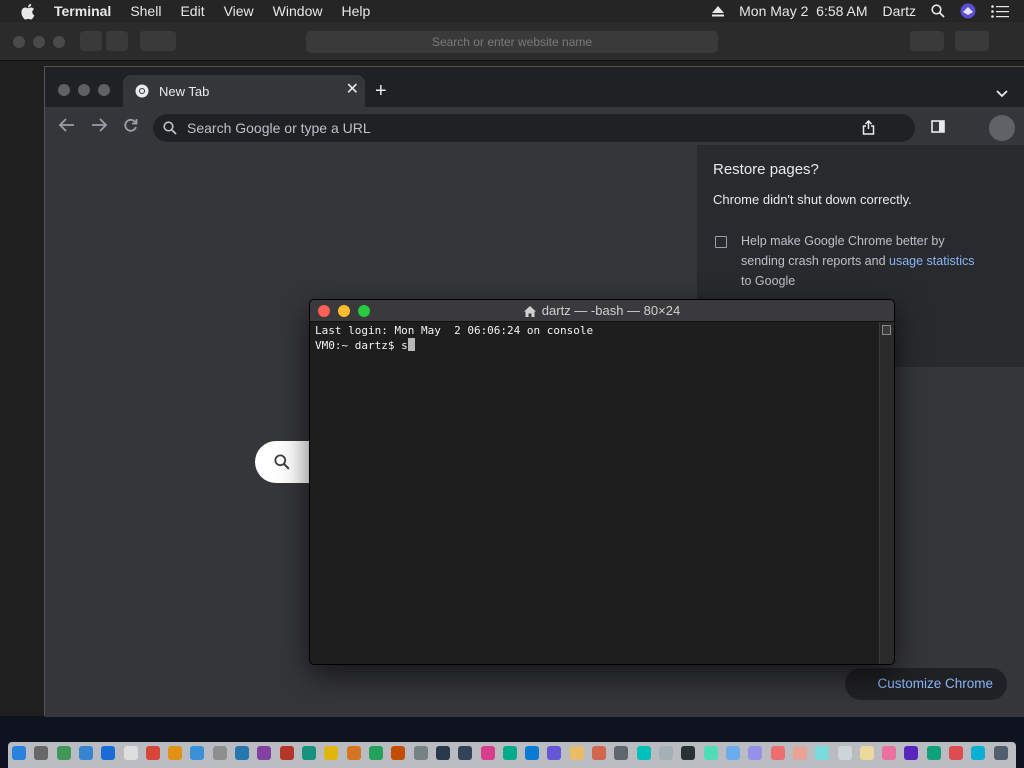 This screenshot has height=768, width=1024. Describe the element at coordinates (972, 41) in the screenshot. I see `safari-tabs-button` at that location.